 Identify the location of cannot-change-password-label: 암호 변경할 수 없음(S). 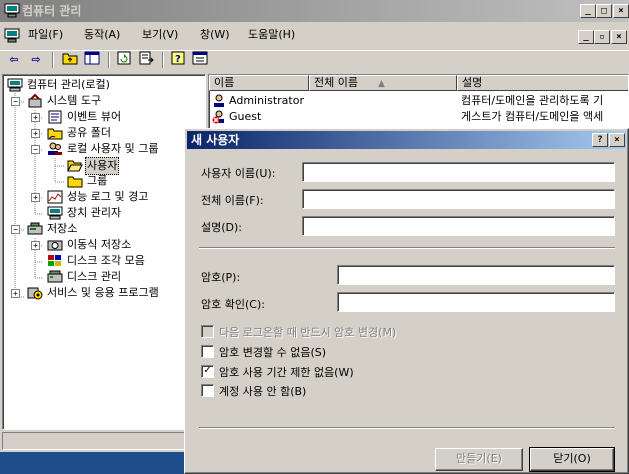
(273, 352).